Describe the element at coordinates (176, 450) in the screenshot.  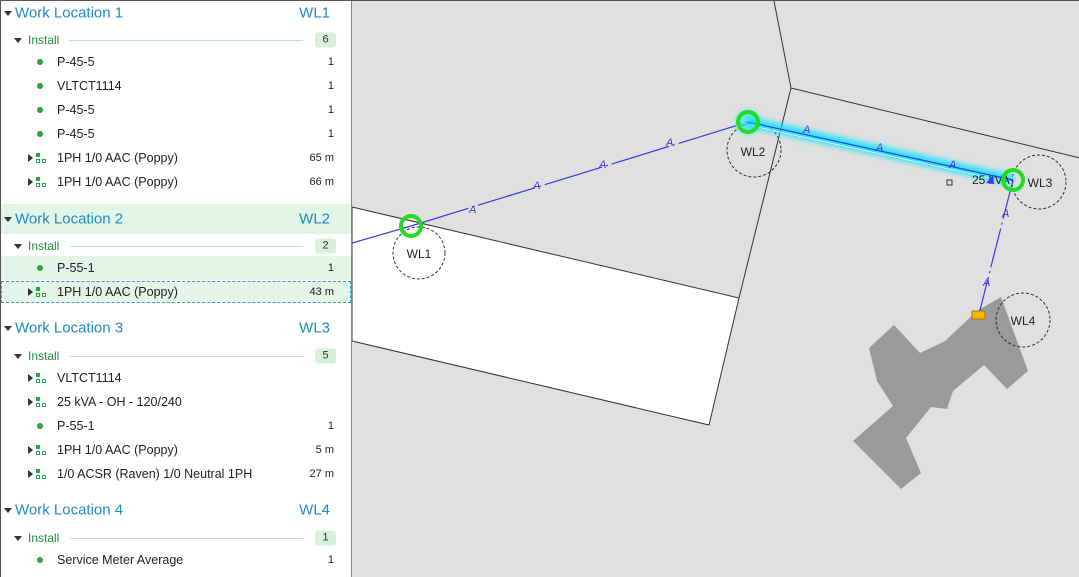
I see `list-item: 1PH 1/0 AAC (Poppy) 5 m` at that location.